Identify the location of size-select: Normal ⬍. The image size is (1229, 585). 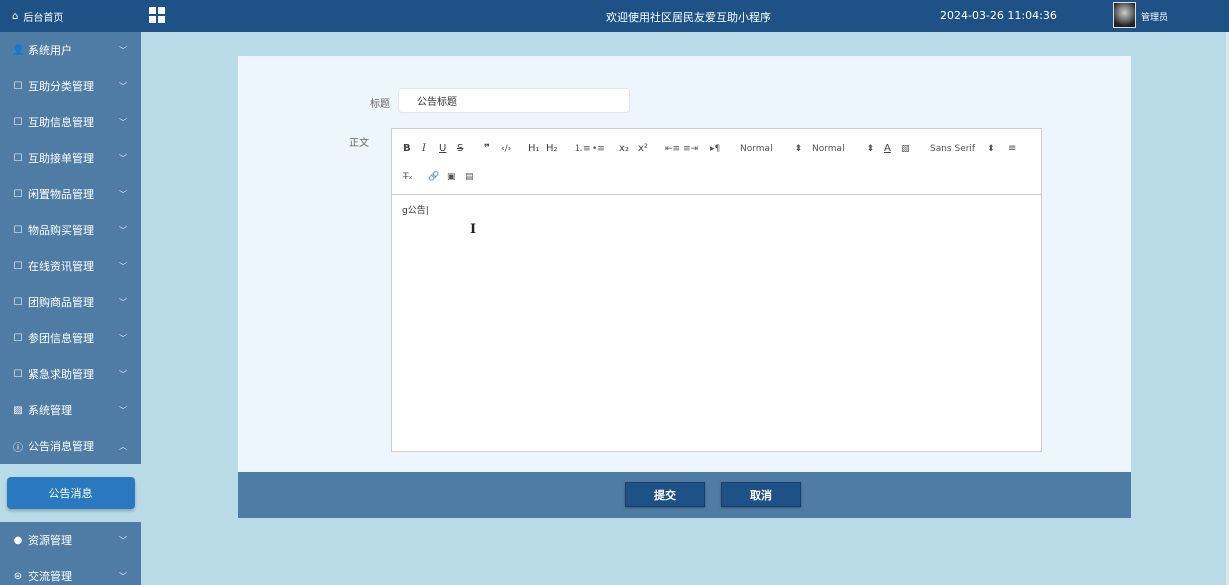
(771, 149).